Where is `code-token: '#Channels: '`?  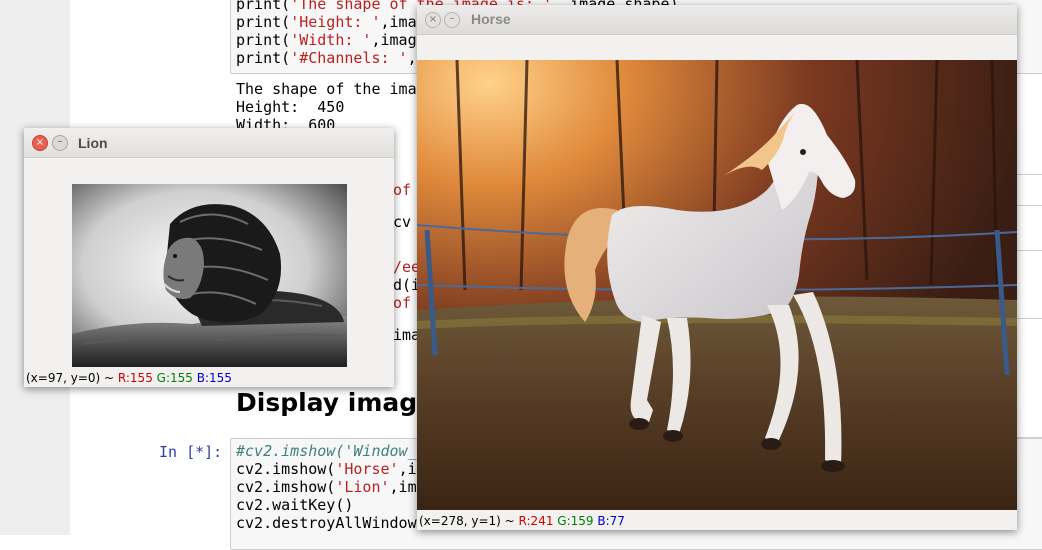 code-token: '#Channels: ' is located at coordinates (349, 58).